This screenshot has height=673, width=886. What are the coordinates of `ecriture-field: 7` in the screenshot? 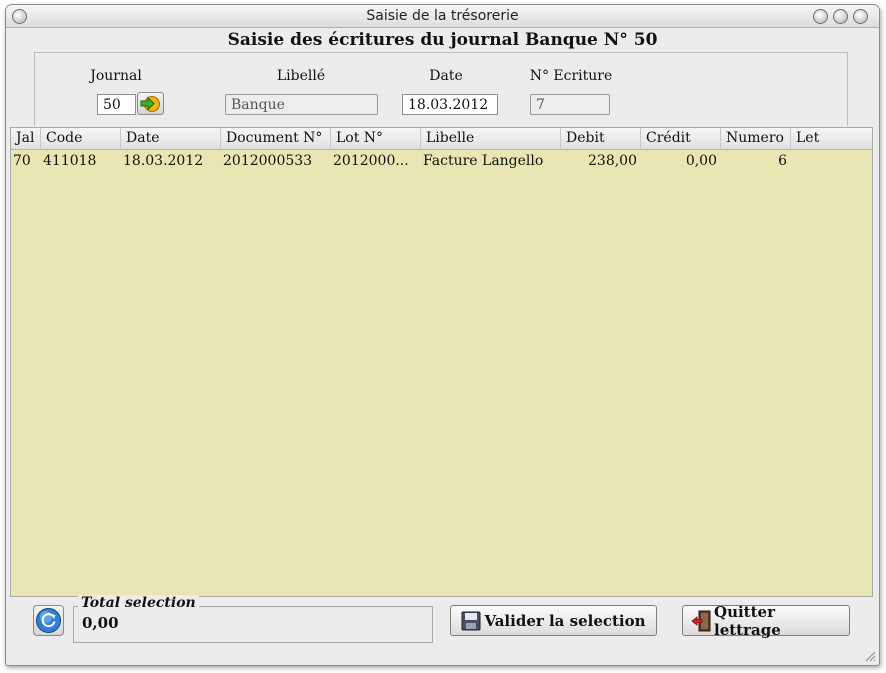 It's located at (570, 104).